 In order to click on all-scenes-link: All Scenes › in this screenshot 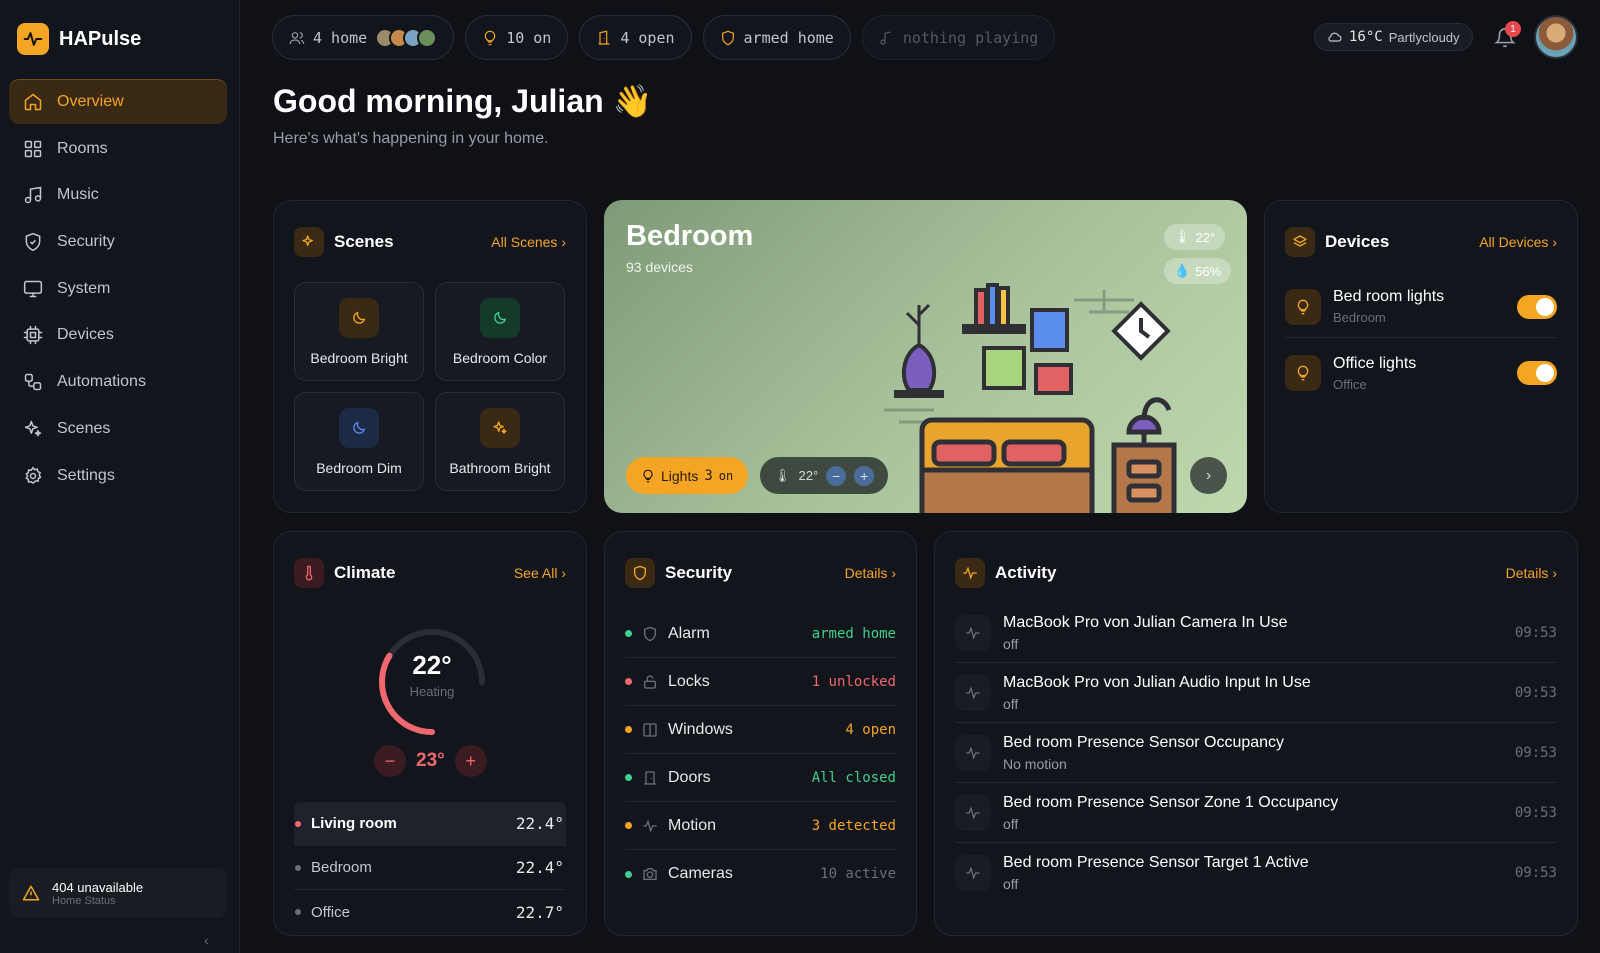, I will do `click(528, 242)`.